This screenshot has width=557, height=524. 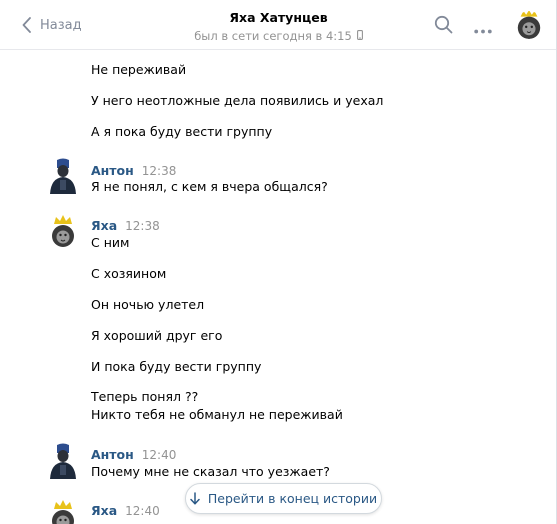 What do you see at coordinates (359, 36) in the screenshot?
I see `phone-icon` at bounding box center [359, 36].